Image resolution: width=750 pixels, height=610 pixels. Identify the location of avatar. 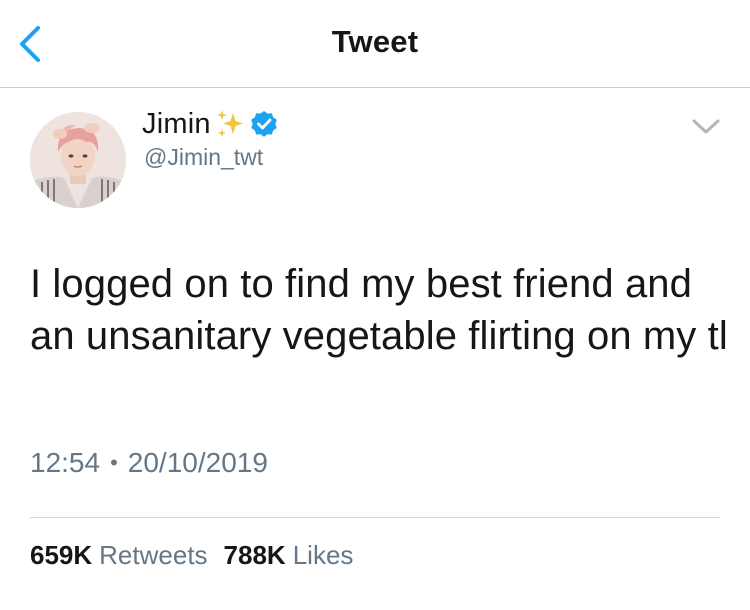
(78, 160).